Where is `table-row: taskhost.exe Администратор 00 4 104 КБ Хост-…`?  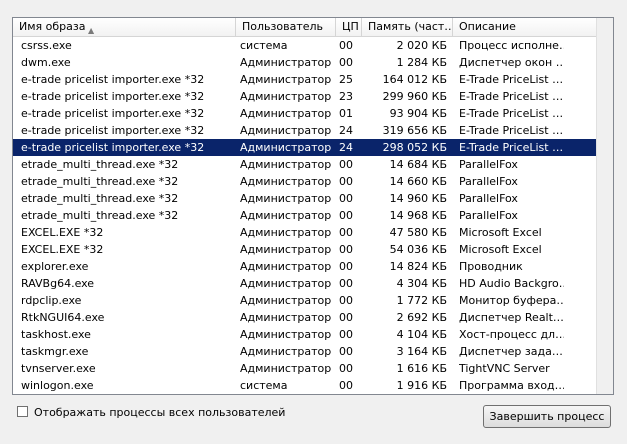
table-row: taskhost.exe Администратор 00 4 104 КБ Хост-… is located at coordinates (313, 334).